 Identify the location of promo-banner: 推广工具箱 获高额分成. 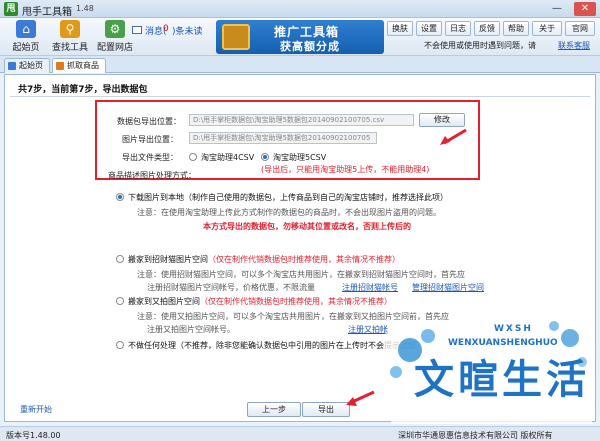
(300, 37).